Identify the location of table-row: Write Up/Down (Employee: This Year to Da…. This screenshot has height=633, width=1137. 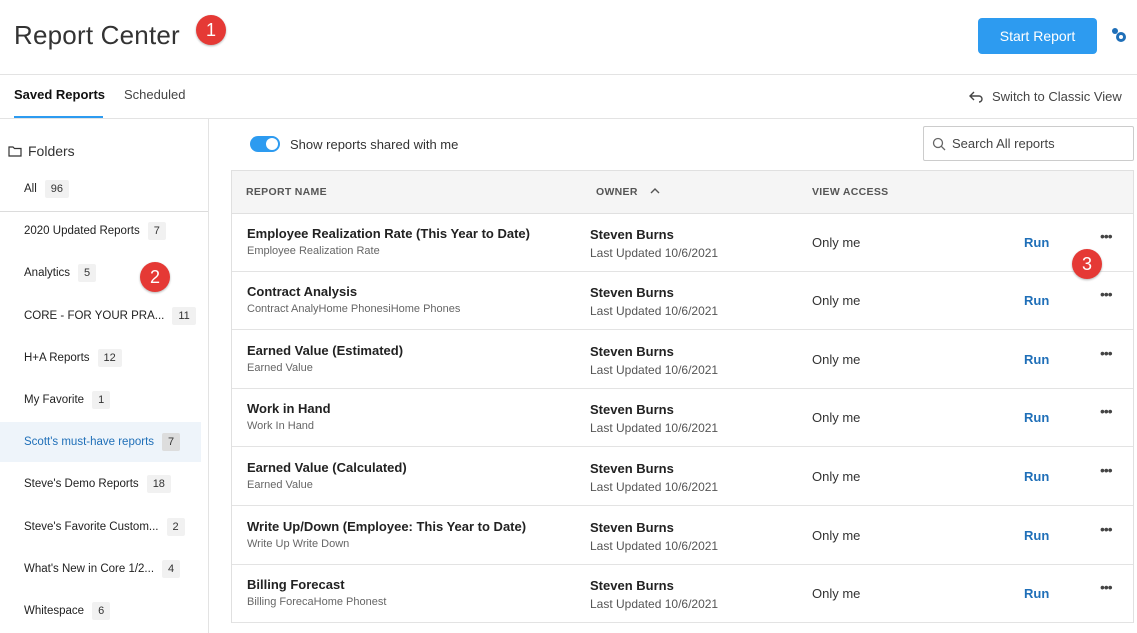
(682, 536).